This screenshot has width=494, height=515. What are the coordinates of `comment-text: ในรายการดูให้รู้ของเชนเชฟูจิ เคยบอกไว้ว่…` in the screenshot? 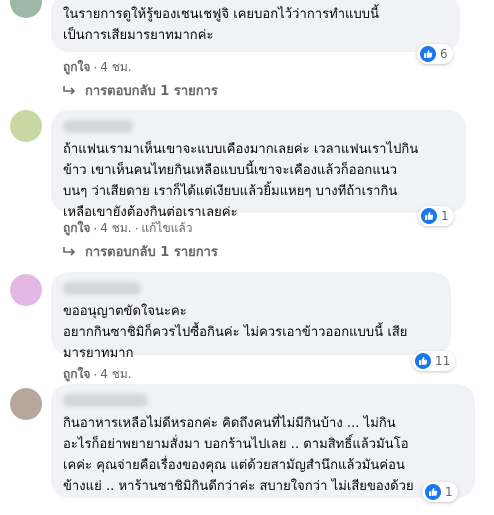 It's located at (221, 25).